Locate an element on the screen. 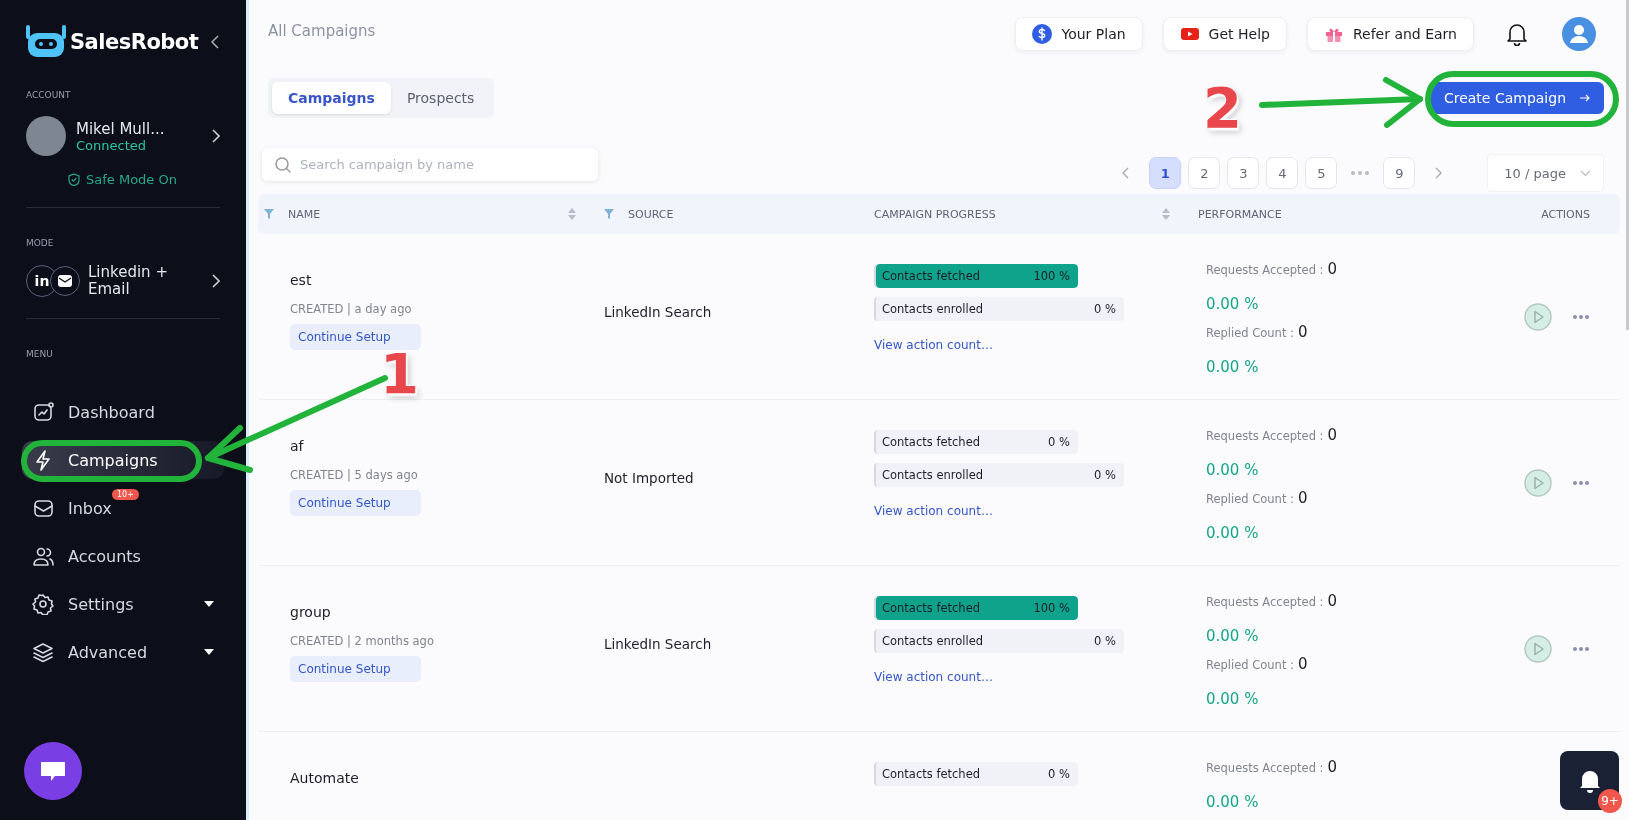 This screenshot has width=1629, height=820. brand-name: SalesRobot is located at coordinates (134, 42).